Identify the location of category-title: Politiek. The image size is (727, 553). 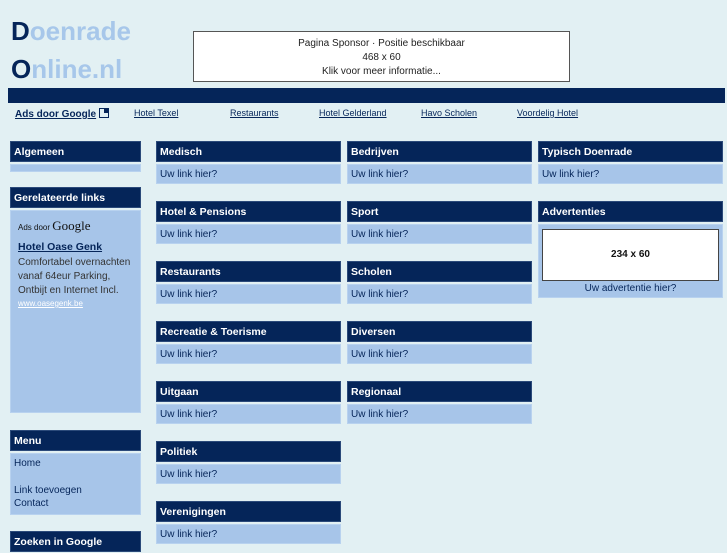
(248, 451).